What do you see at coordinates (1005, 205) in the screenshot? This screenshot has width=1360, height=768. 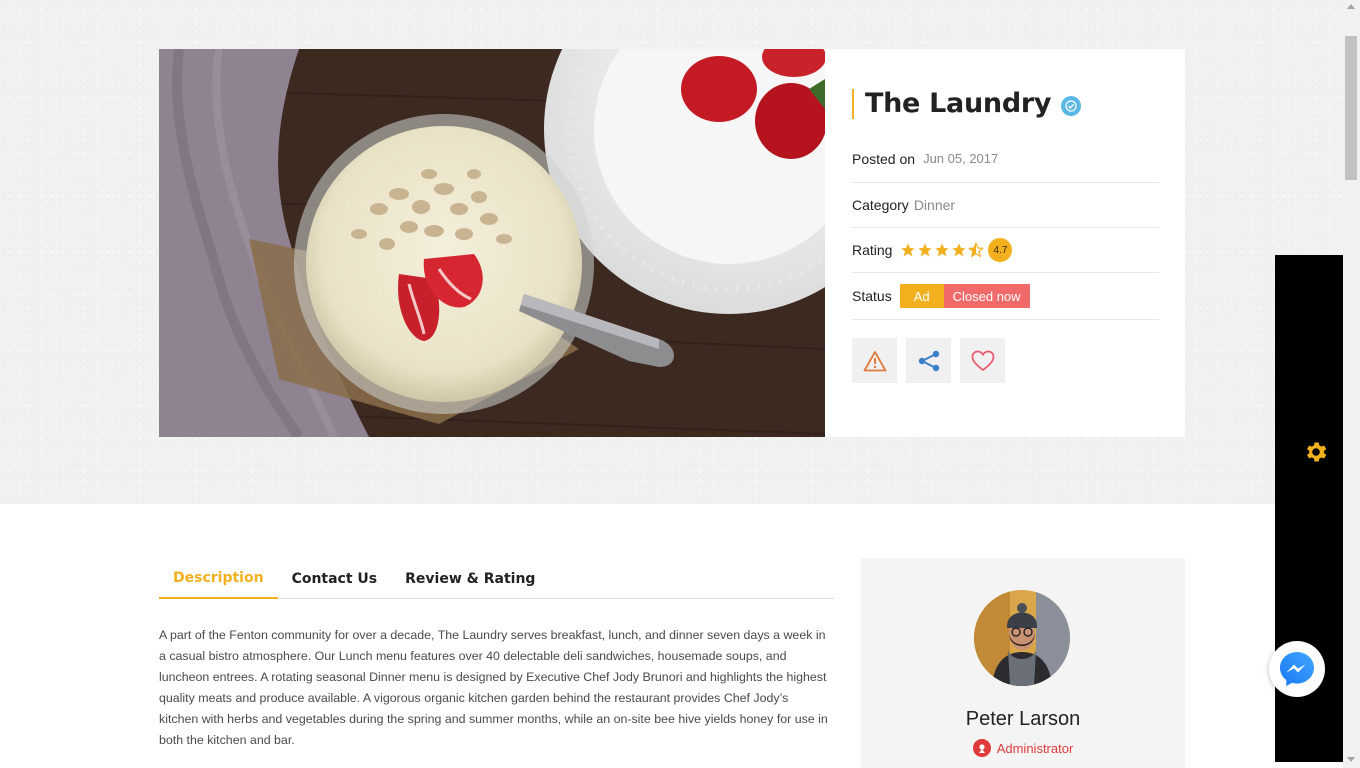 I see `category-row: Category Dinner` at bounding box center [1005, 205].